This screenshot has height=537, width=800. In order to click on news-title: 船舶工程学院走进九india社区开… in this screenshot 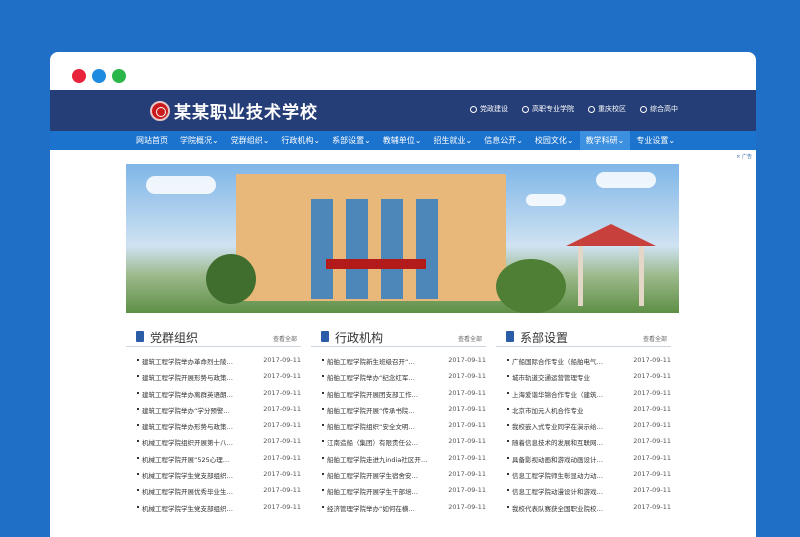, I will do `click(383, 459)`.